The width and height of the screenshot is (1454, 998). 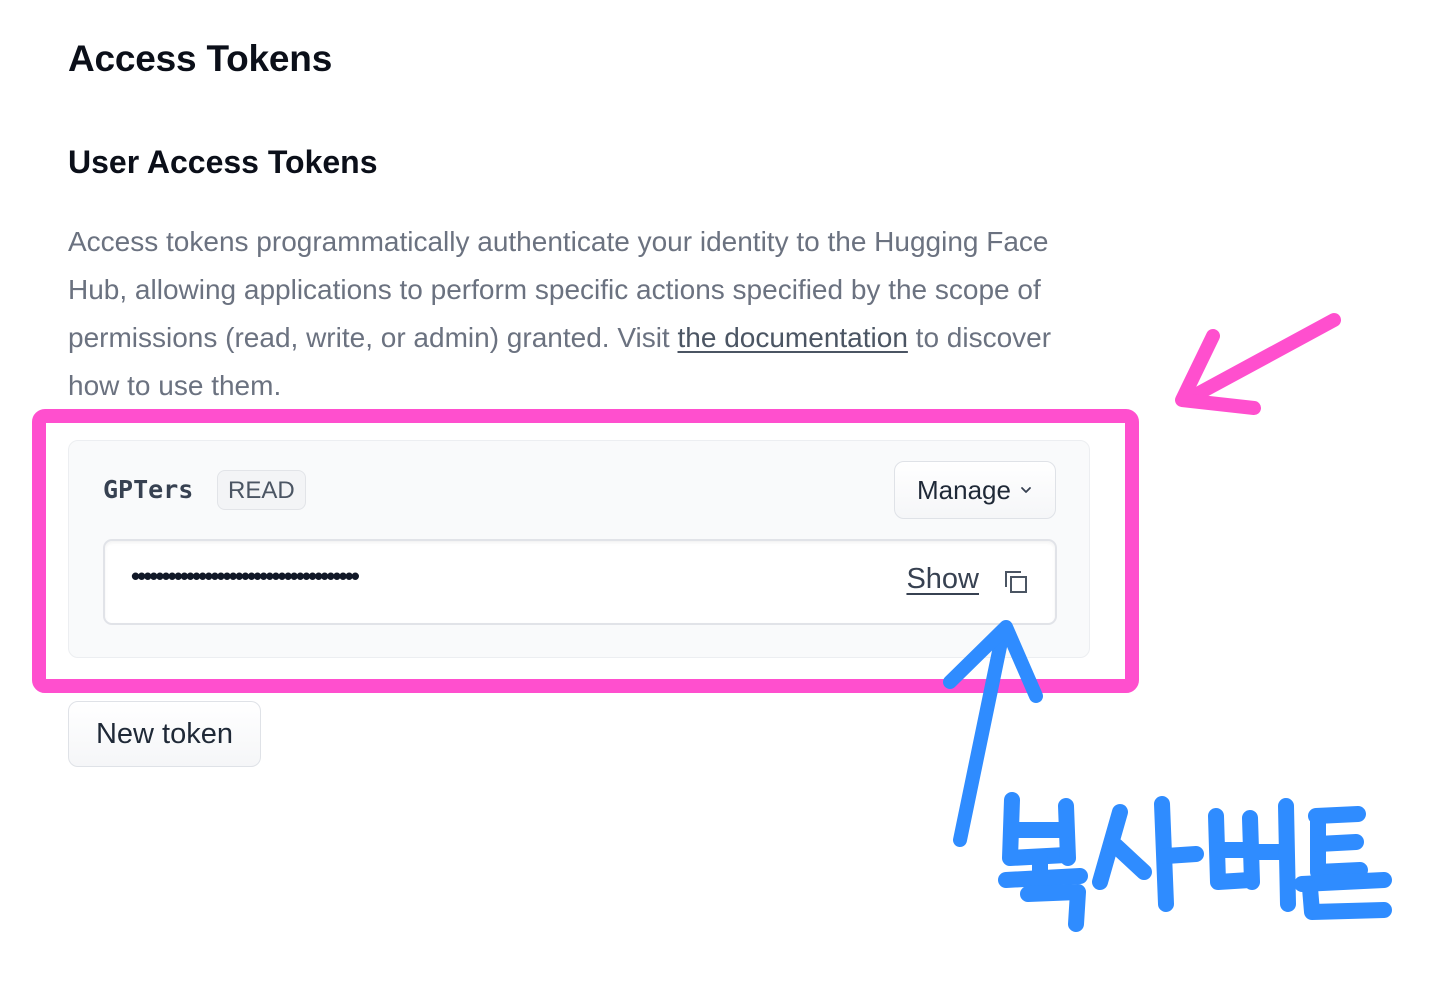 What do you see at coordinates (1026, 490) in the screenshot?
I see `chevron-down-icon` at bounding box center [1026, 490].